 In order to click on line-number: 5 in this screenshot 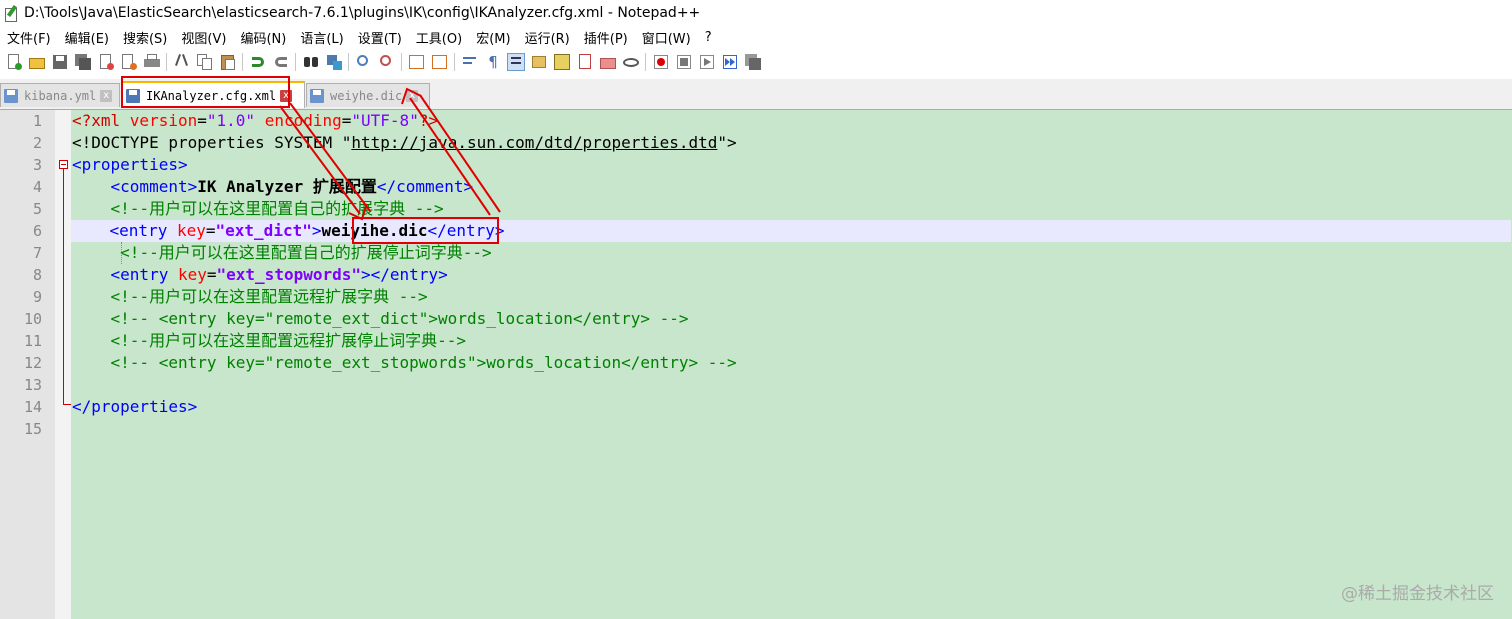, I will do `click(37, 209)`.